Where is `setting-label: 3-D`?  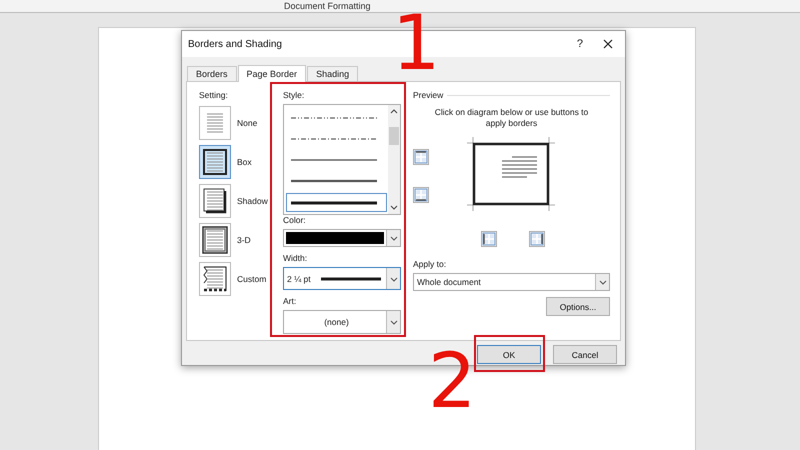
setting-label: 3-D is located at coordinates (244, 239).